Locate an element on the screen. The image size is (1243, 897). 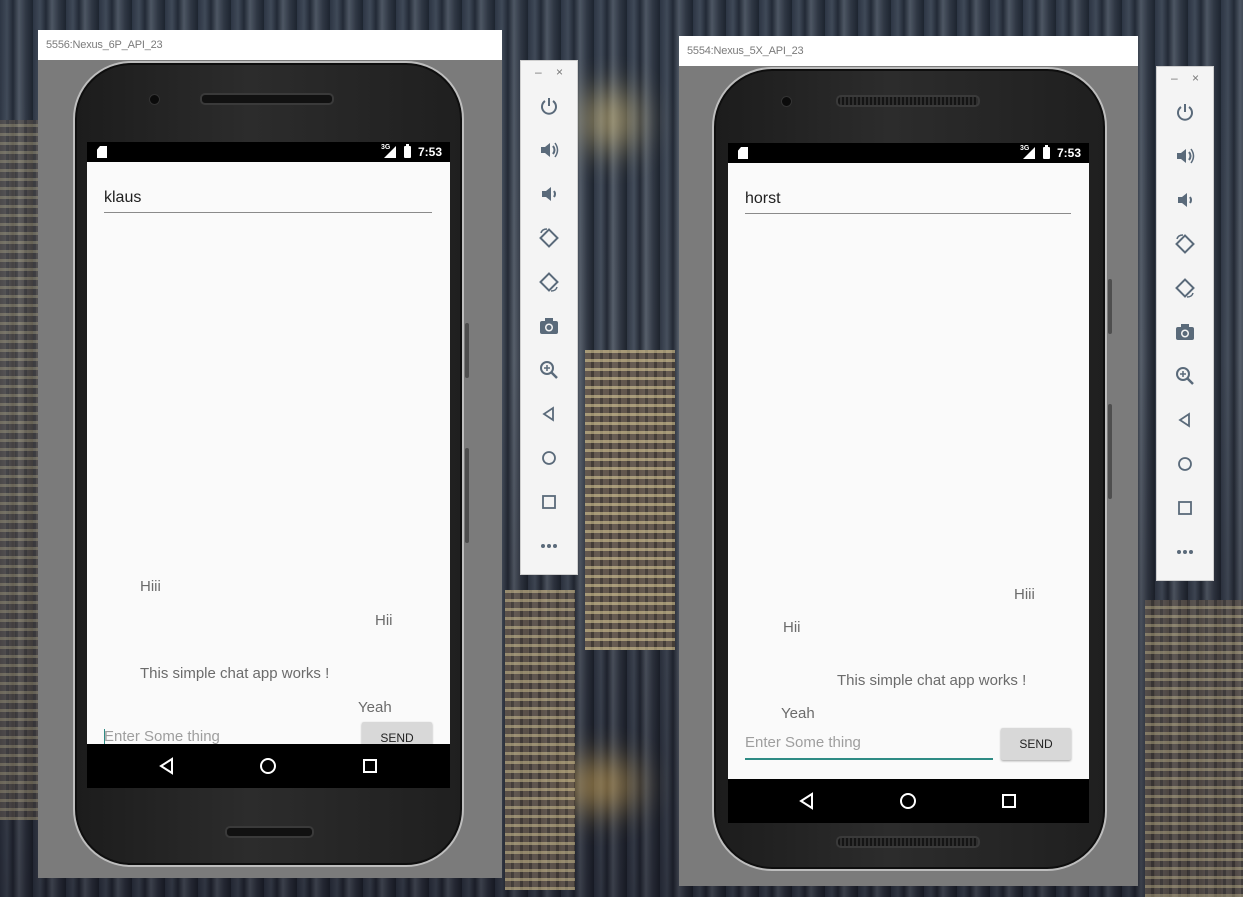
message-input: Enter Some thing is located at coordinates (869, 746).